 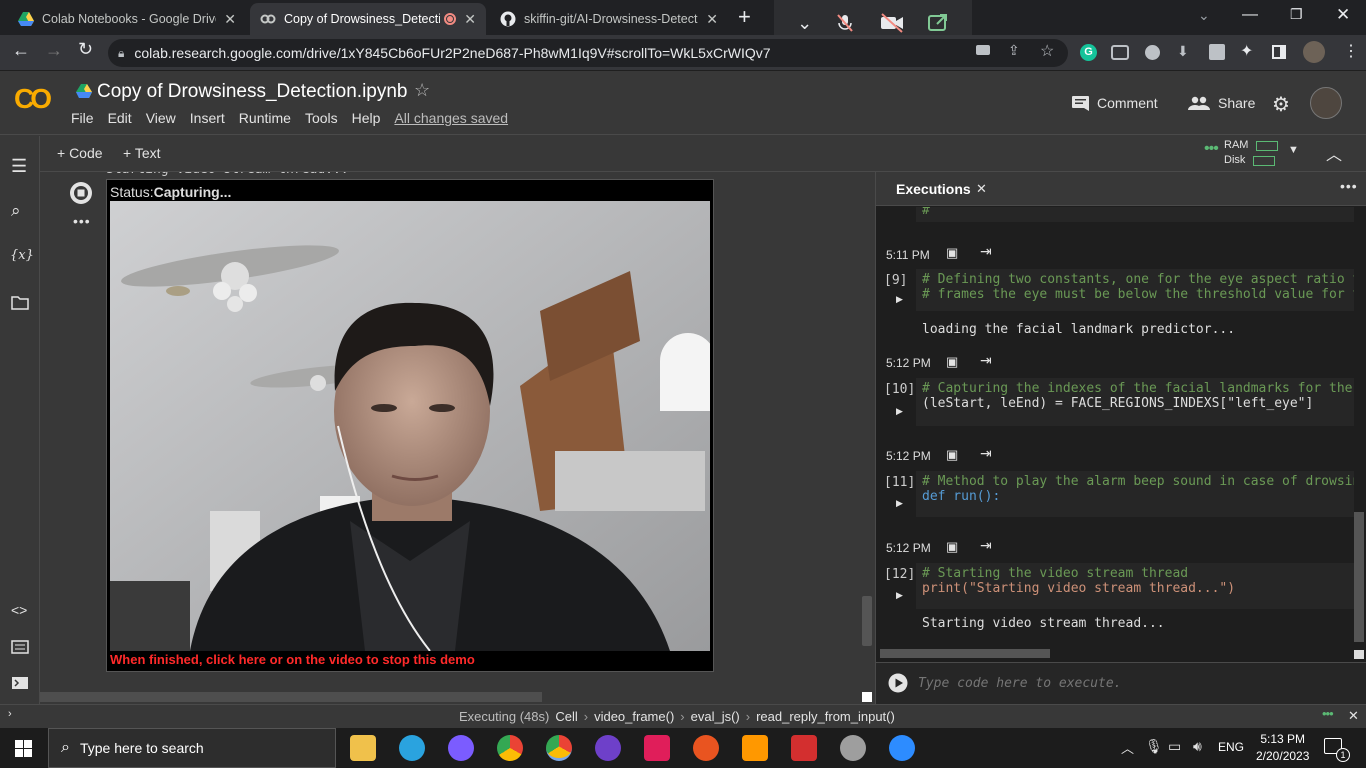 What do you see at coordinates (1334, 153) in the screenshot?
I see `collapse-chevron-icon: ︿` at bounding box center [1334, 153].